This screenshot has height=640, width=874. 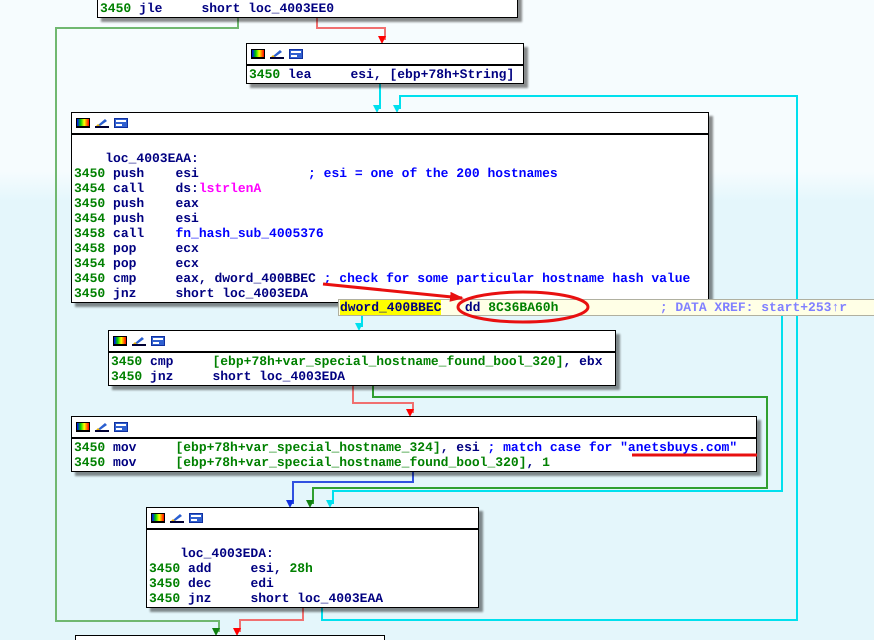 I want to click on assembly-line: 3458 pop ecx, so click(x=137, y=248).